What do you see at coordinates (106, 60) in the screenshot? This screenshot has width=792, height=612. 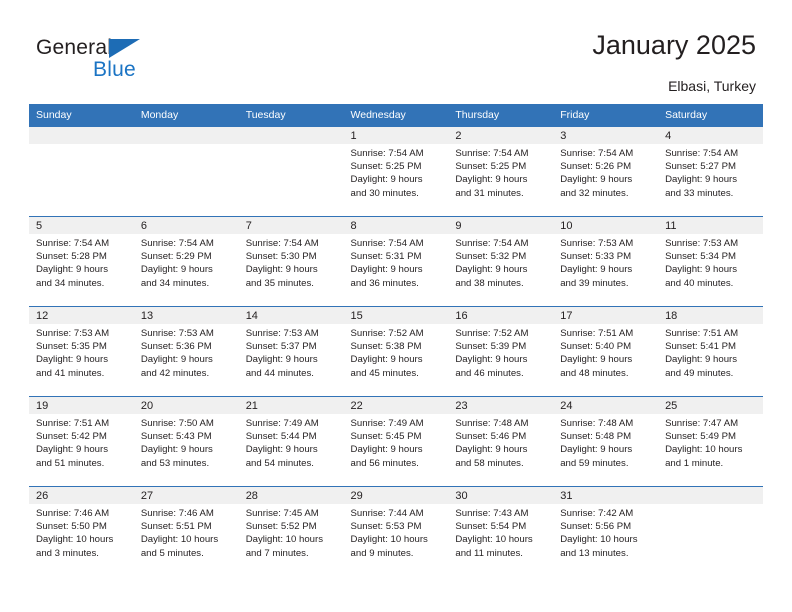 I see `general-blue-logo: General Blue` at bounding box center [106, 60].